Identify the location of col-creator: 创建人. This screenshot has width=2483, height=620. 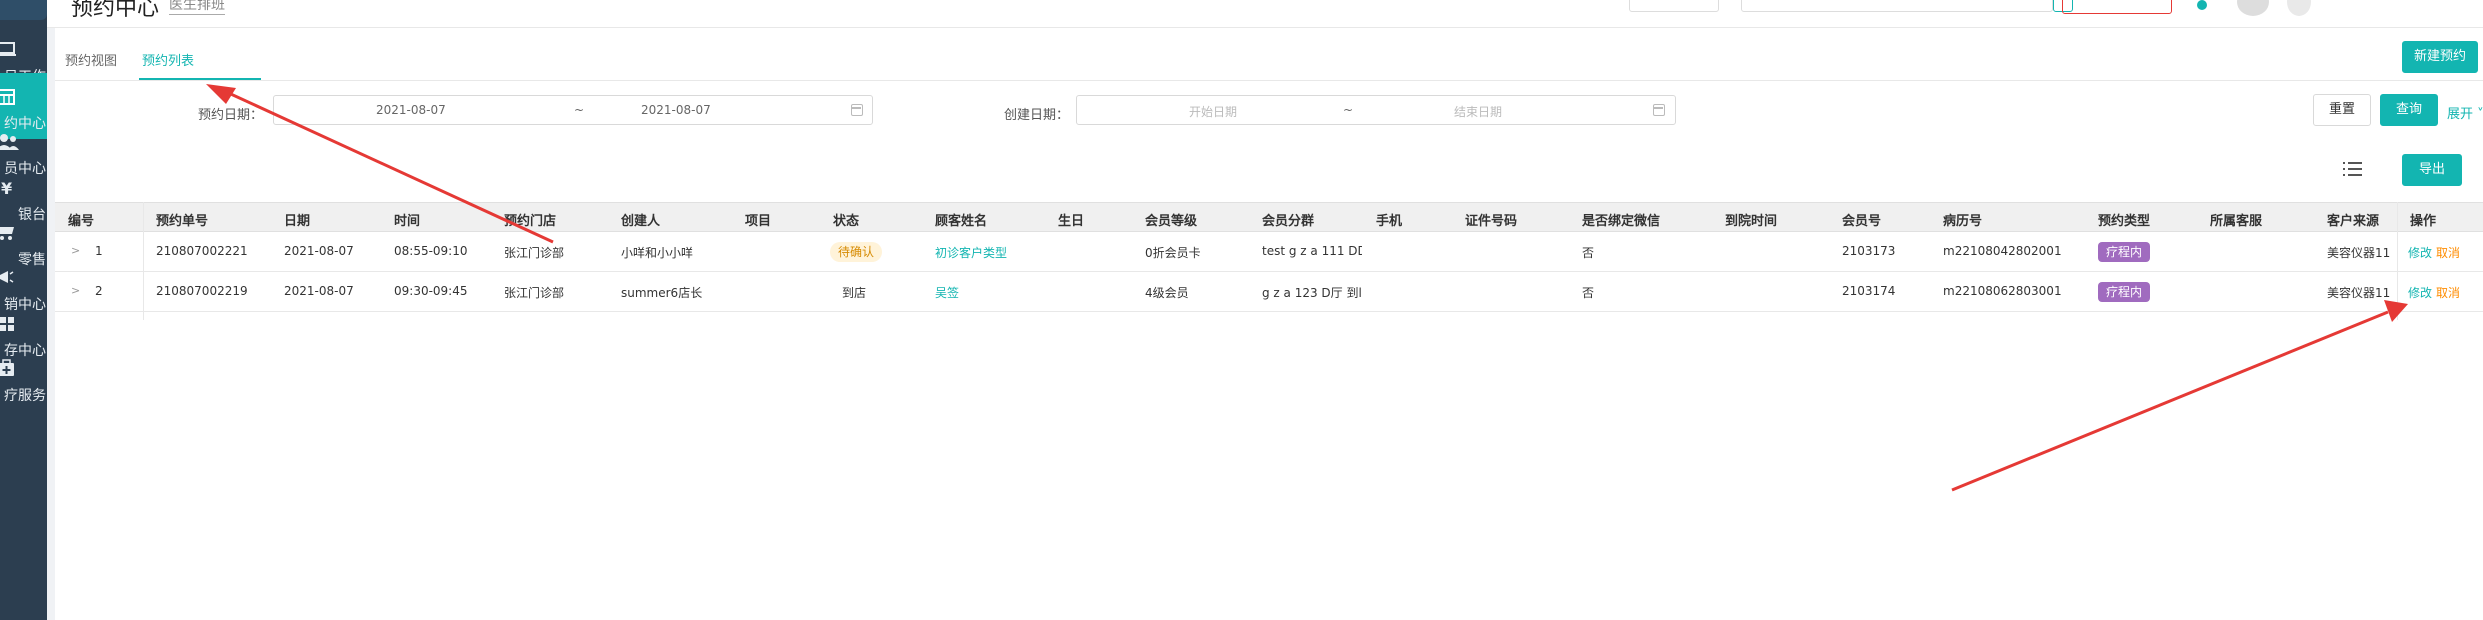
(641, 221).